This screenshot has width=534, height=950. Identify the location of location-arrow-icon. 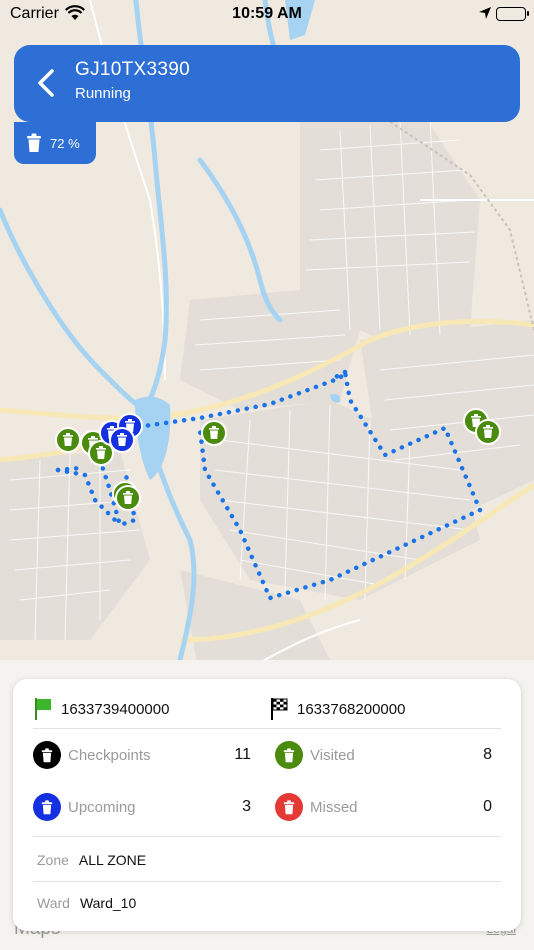
(485, 15).